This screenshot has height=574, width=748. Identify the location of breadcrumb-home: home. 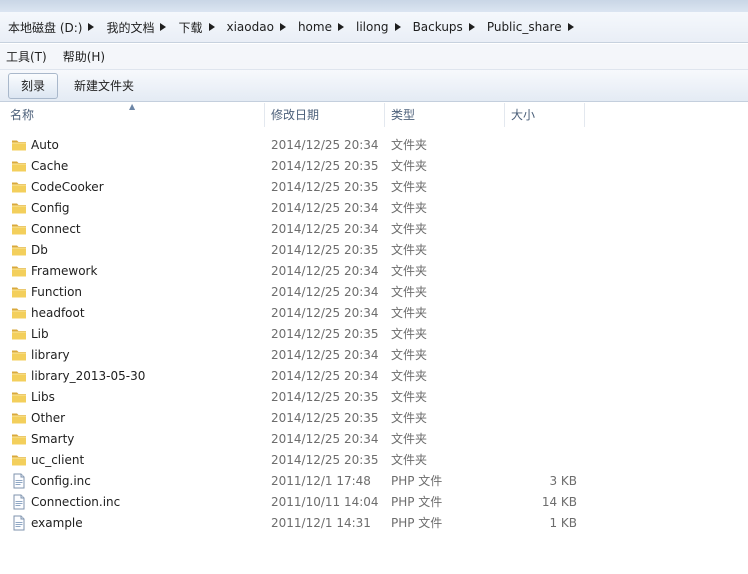
(325, 27).